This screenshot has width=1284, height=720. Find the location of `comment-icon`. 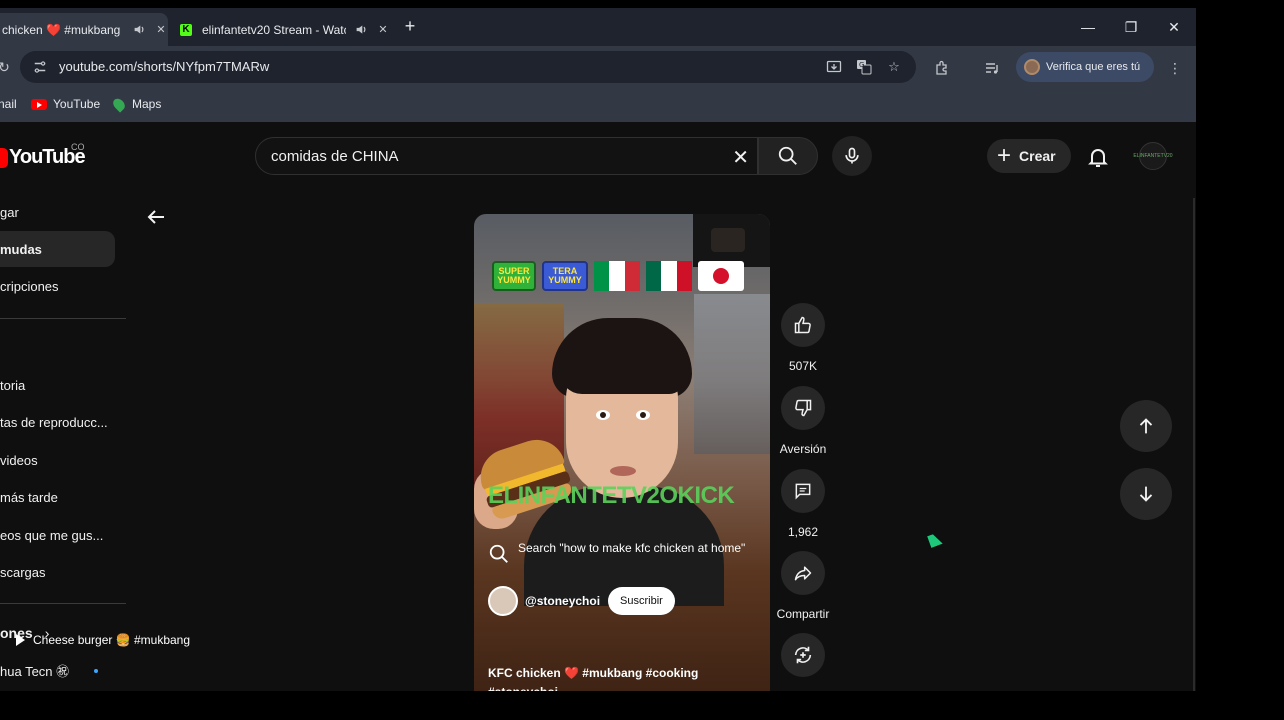

comment-icon is located at coordinates (803, 491).